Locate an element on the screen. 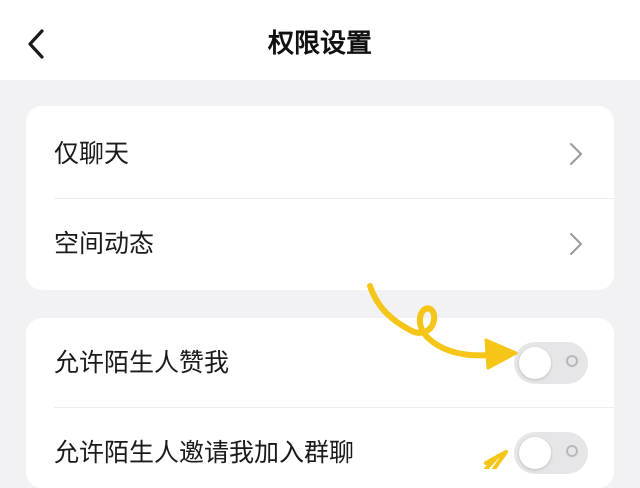 The width and height of the screenshot is (640, 488). settings-item-label: 仅聊天 is located at coordinates (92, 153).